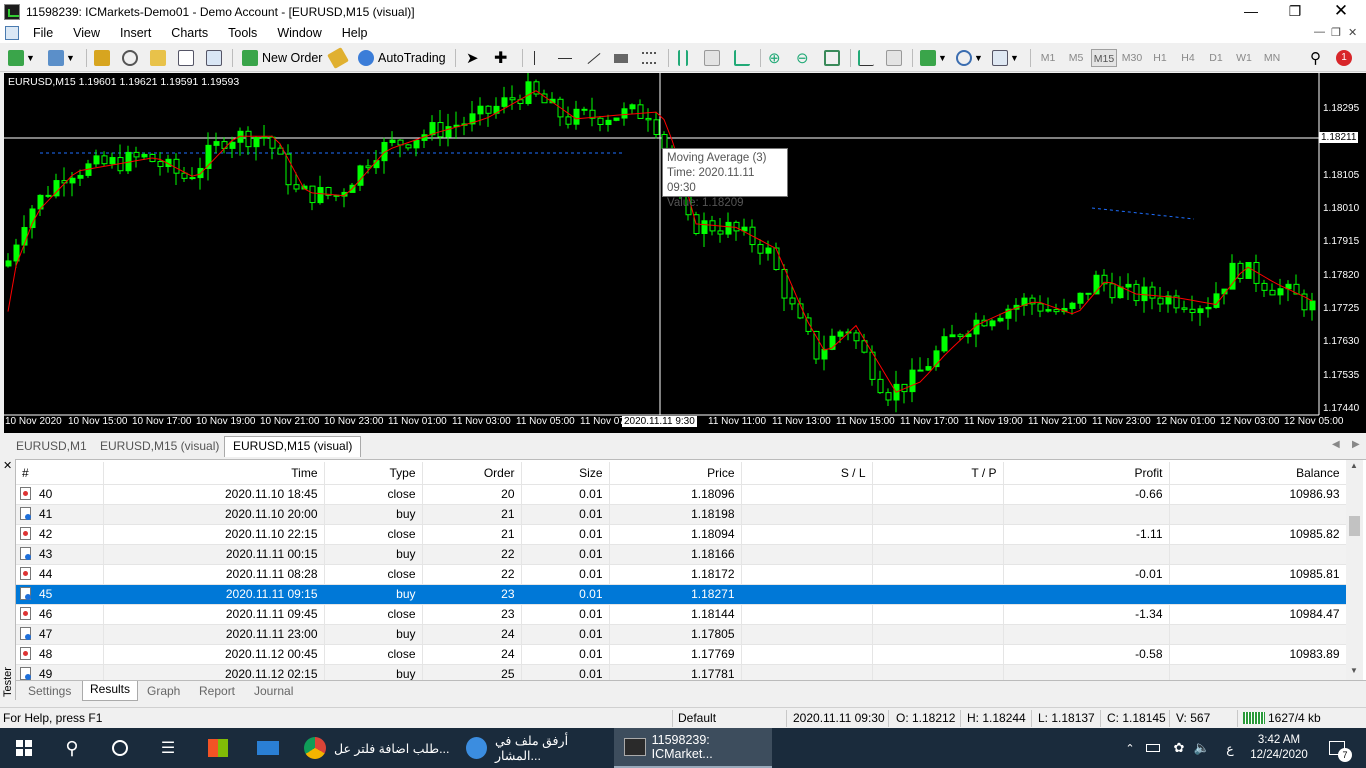  I want to click on timeframe-mn: MN, so click(1272, 58).